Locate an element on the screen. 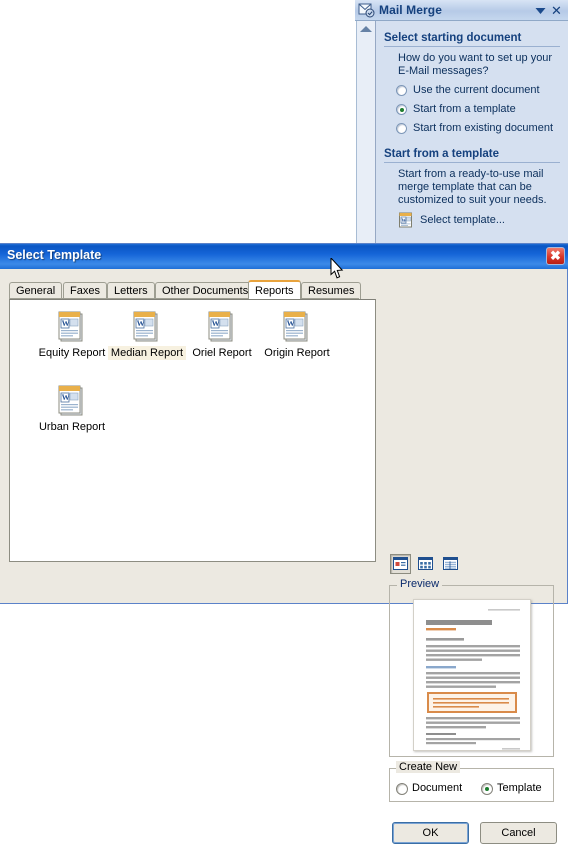 This screenshot has height=844, width=568. large-icons-view-button is located at coordinates (400, 564).